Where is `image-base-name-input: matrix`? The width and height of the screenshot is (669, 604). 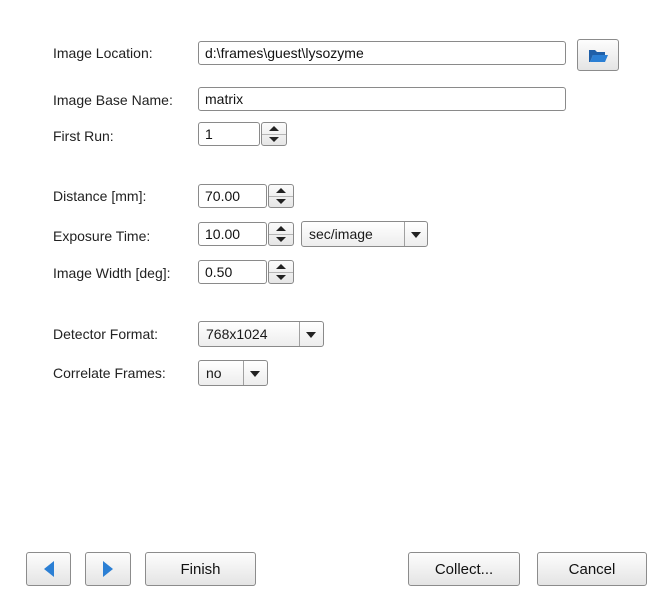 image-base-name-input: matrix is located at coordinates (382, 99).